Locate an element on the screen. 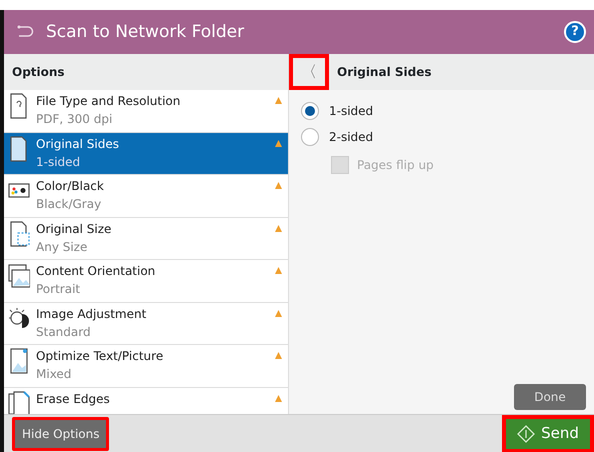 The image size is (594, 452). option-title: Erase Edges is located at coordinates (73, 399).